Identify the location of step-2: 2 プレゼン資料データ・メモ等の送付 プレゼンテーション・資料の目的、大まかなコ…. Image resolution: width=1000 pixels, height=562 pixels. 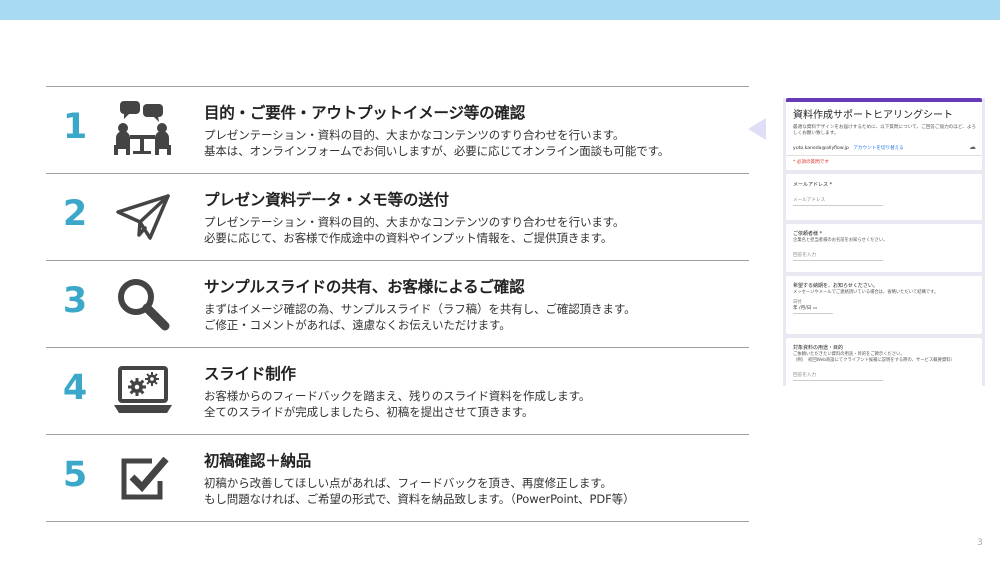
(397, 216).